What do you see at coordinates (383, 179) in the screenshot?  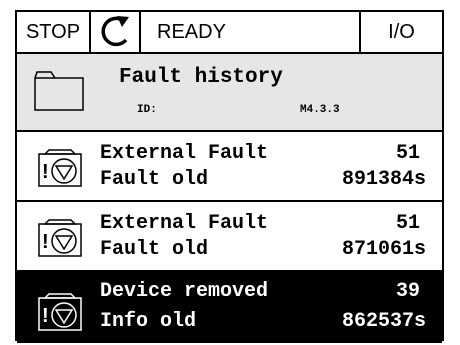 I see `fault-time: 891384s` at bounding box center [383, 179].